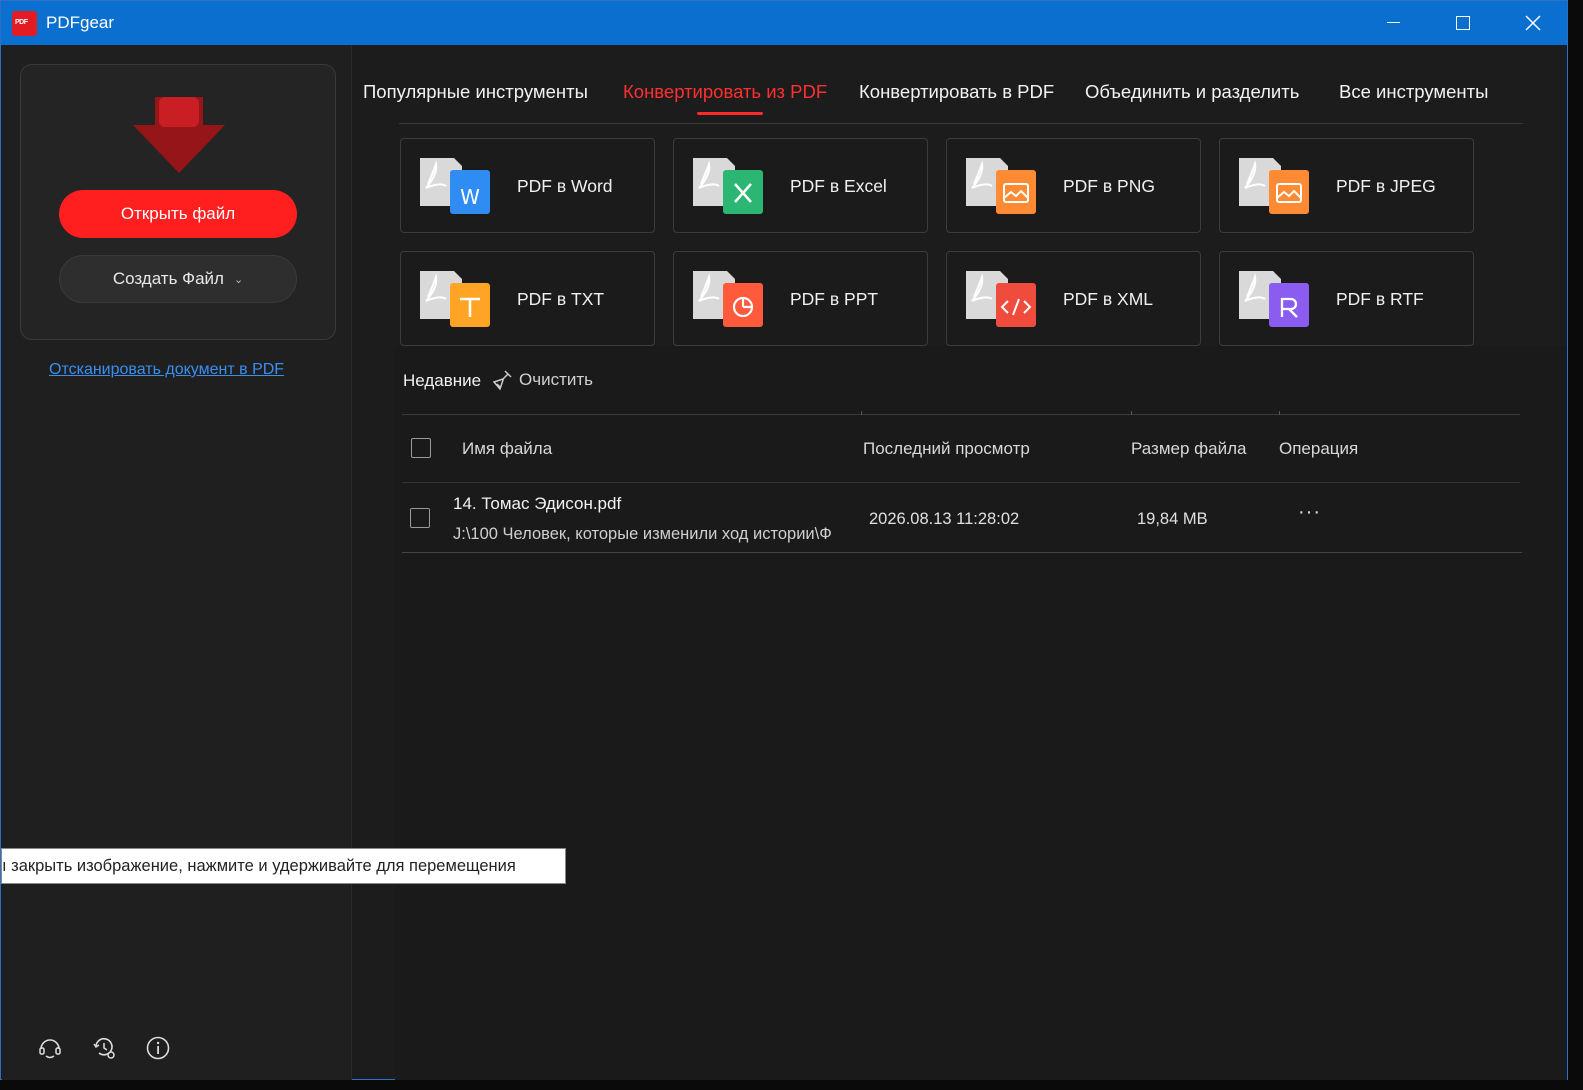  Describe the element at coordinates (455, 186) in the screenshot. I see `word-icon: W` at that location.